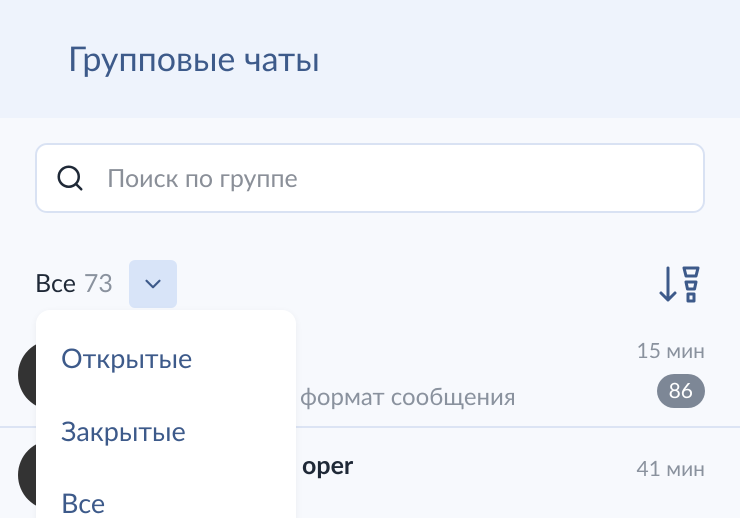  What do you see at coordinates (152, 284) in the screenshot?
I see `dropdown-toggle` at bounding box center [152, 284].